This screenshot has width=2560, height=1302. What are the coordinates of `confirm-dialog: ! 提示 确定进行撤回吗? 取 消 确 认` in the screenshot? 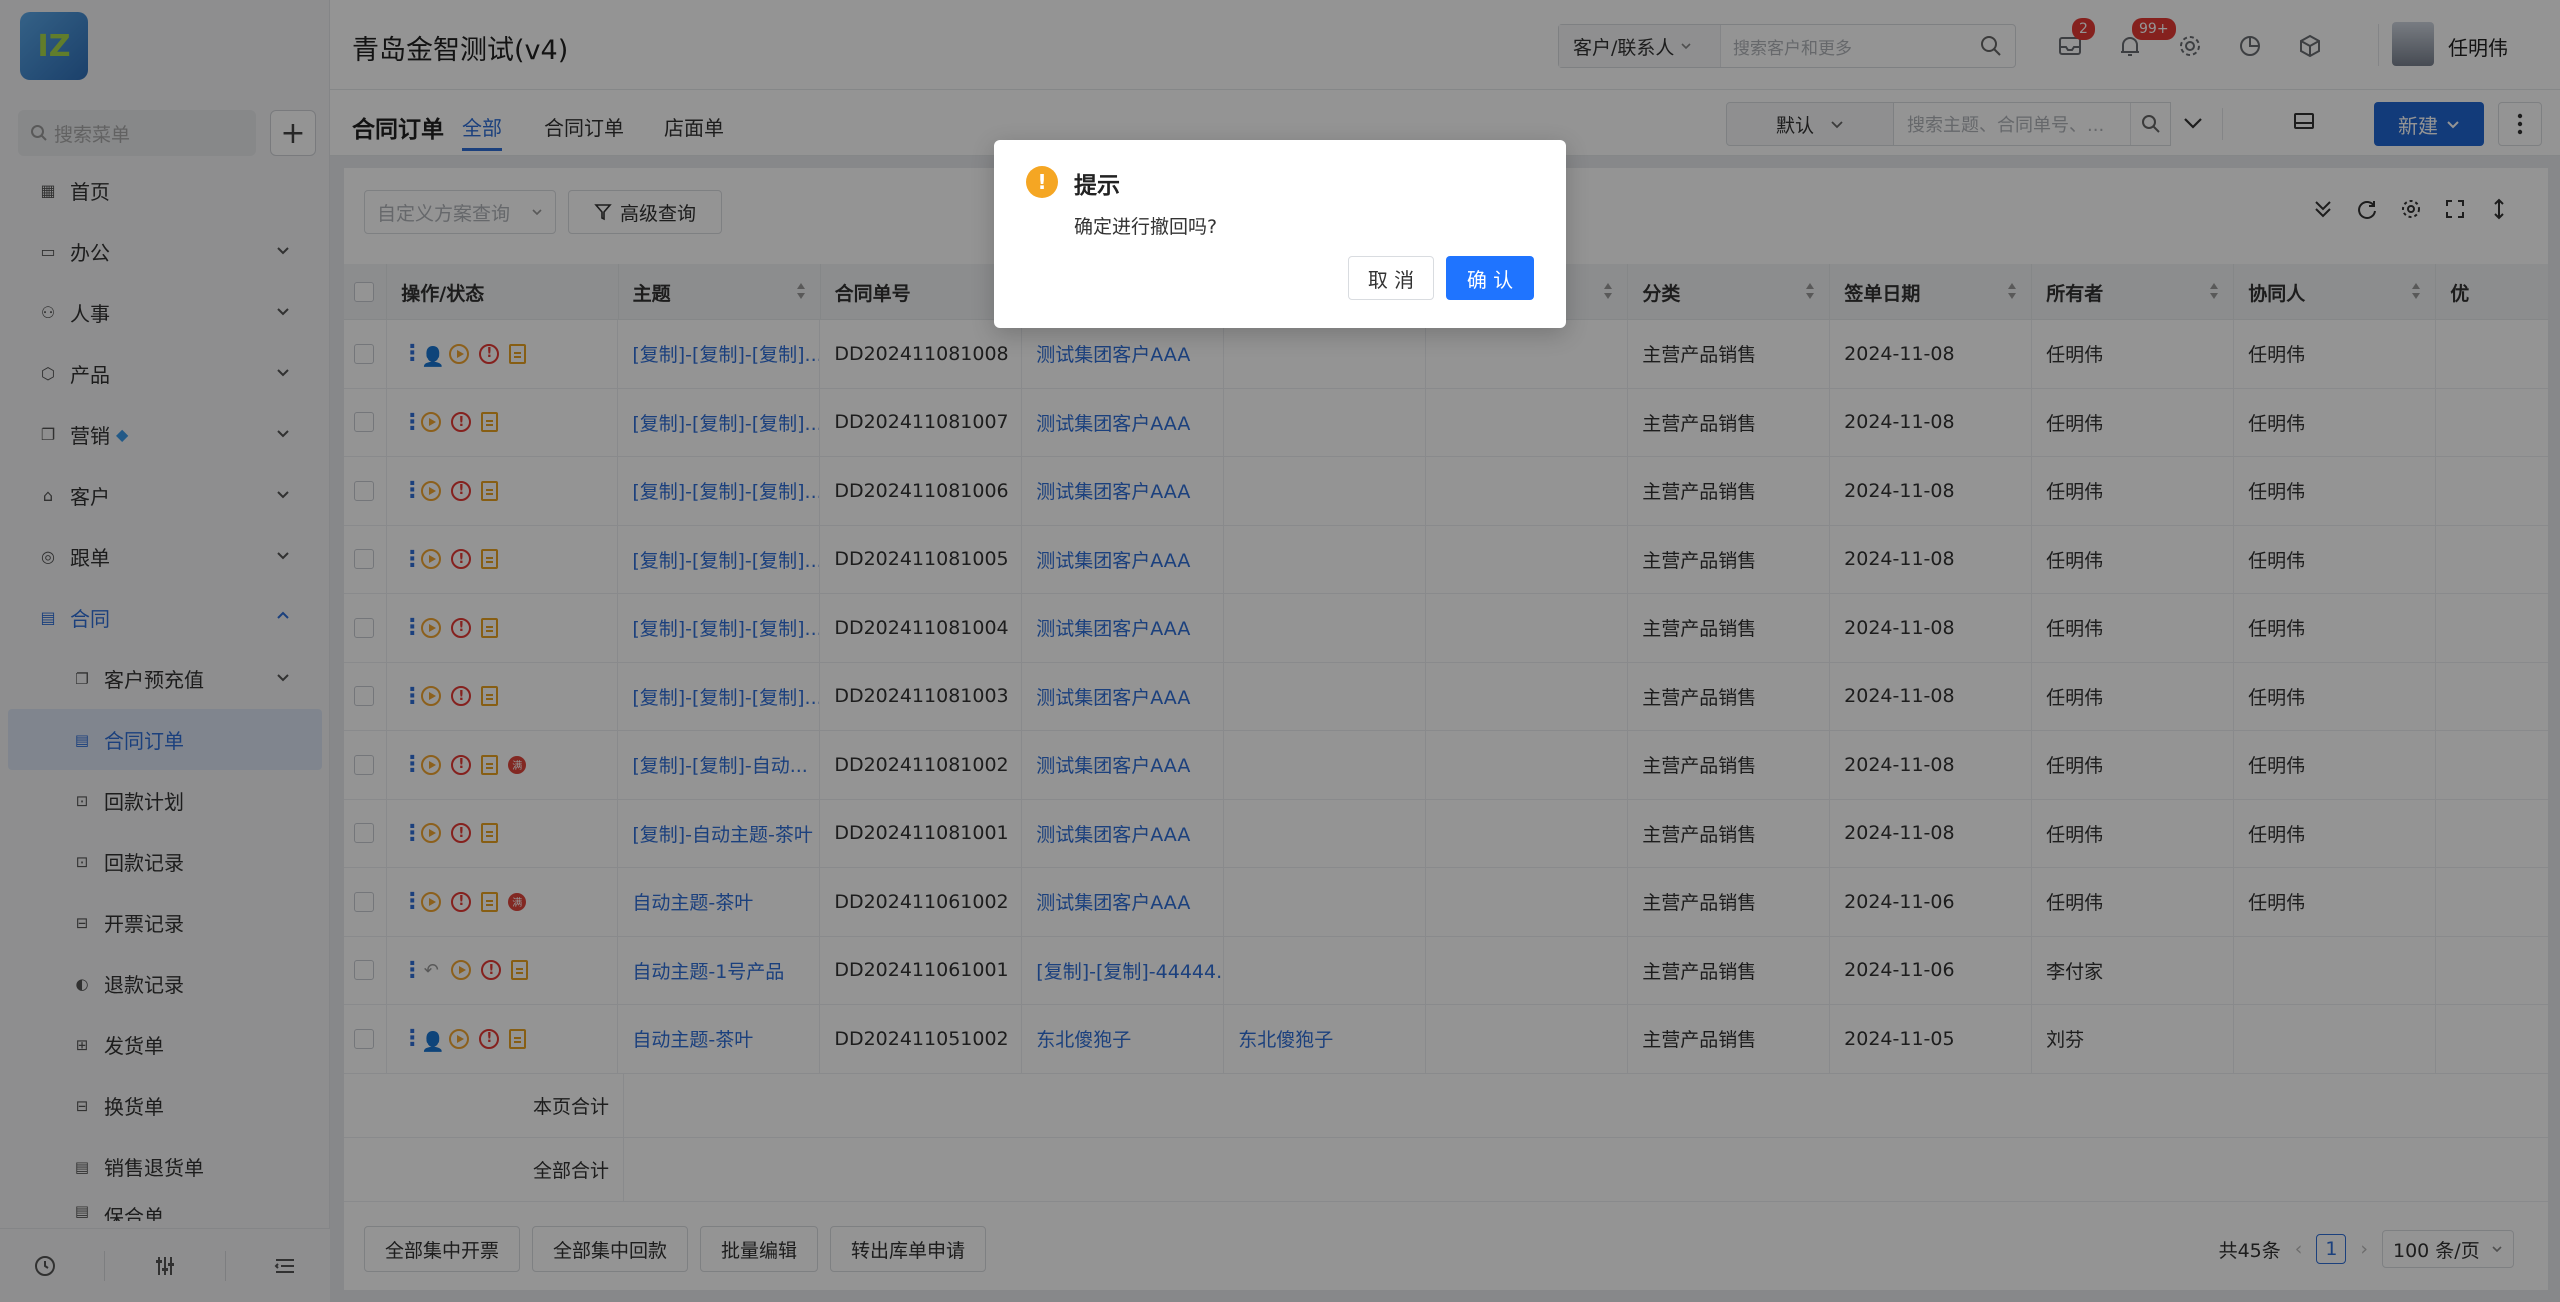 It's located at (1280, 234).